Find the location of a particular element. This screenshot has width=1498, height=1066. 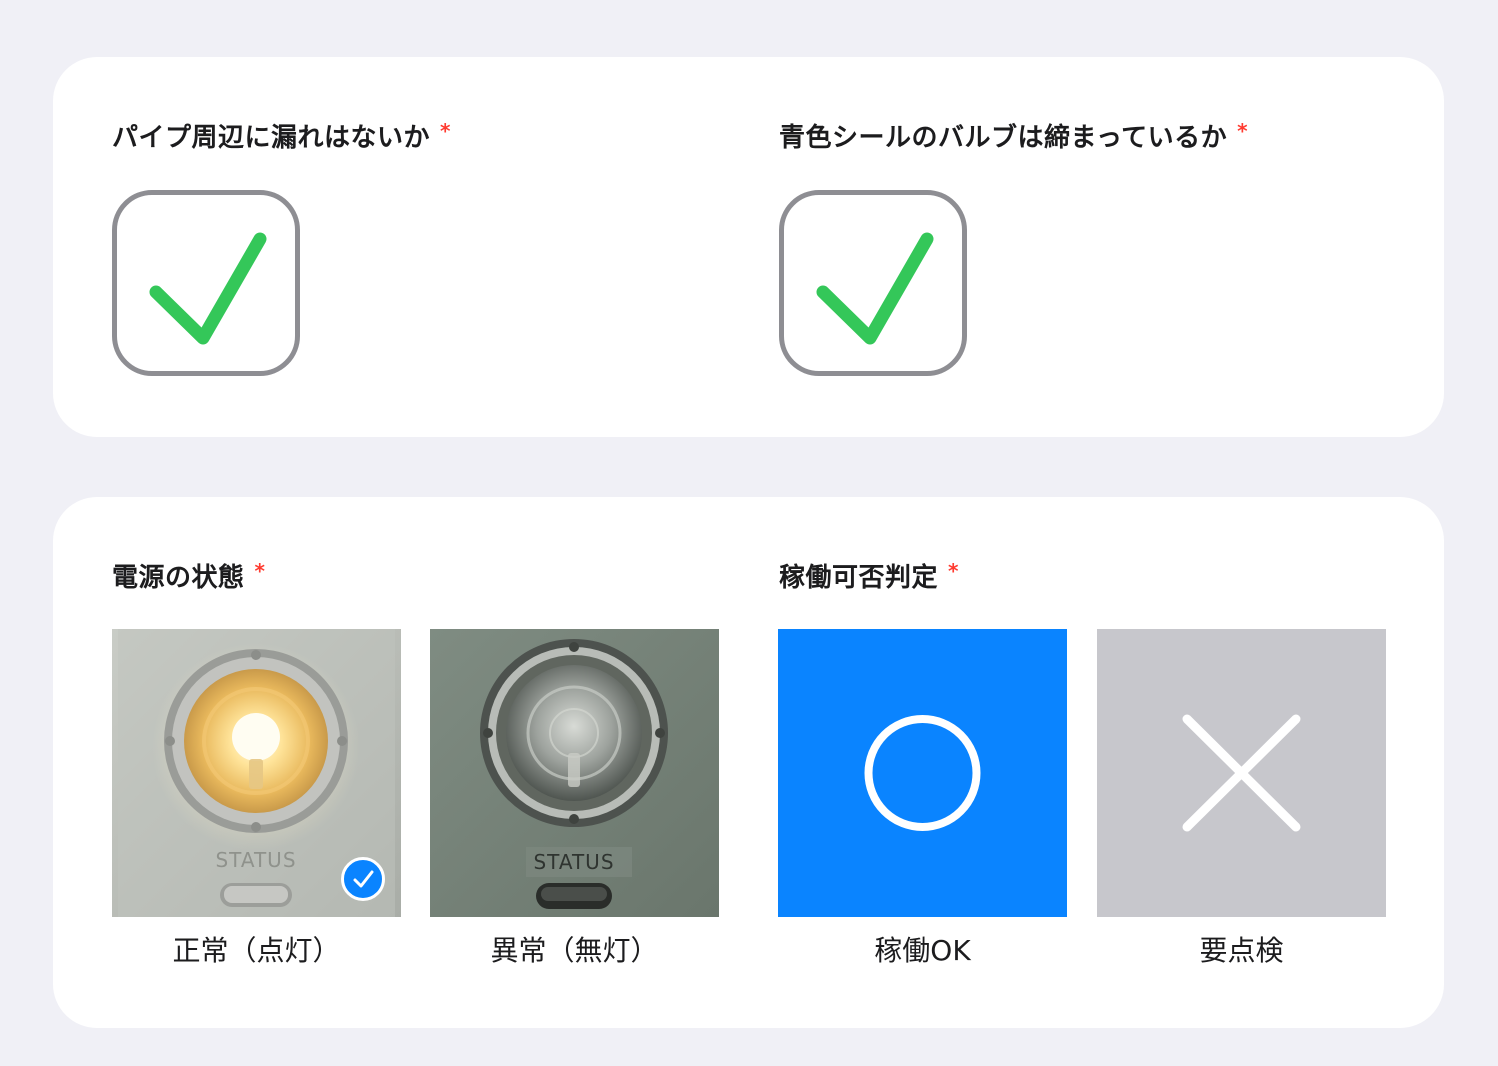

power-option-abnormal: STATUS 異常（無灯） is located at coordinates (574, 798).